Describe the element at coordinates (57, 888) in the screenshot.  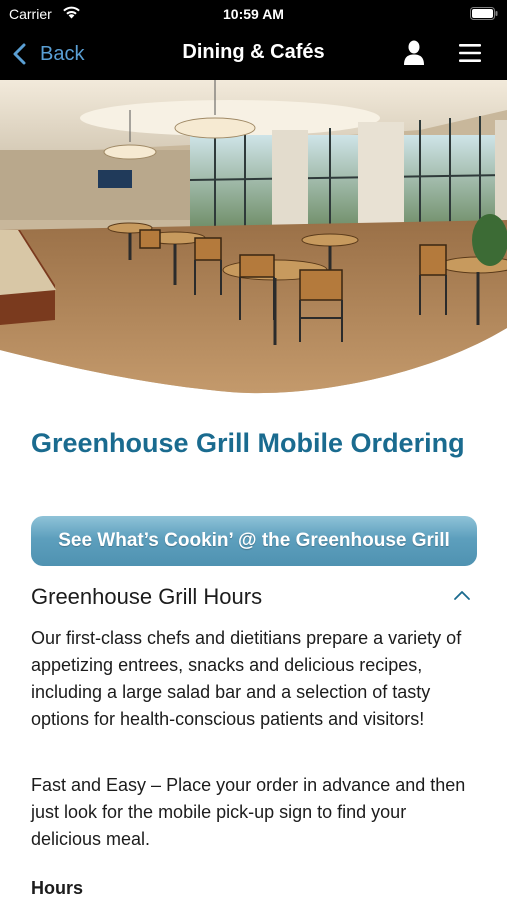
I see `hours-label: Hours` at that location.